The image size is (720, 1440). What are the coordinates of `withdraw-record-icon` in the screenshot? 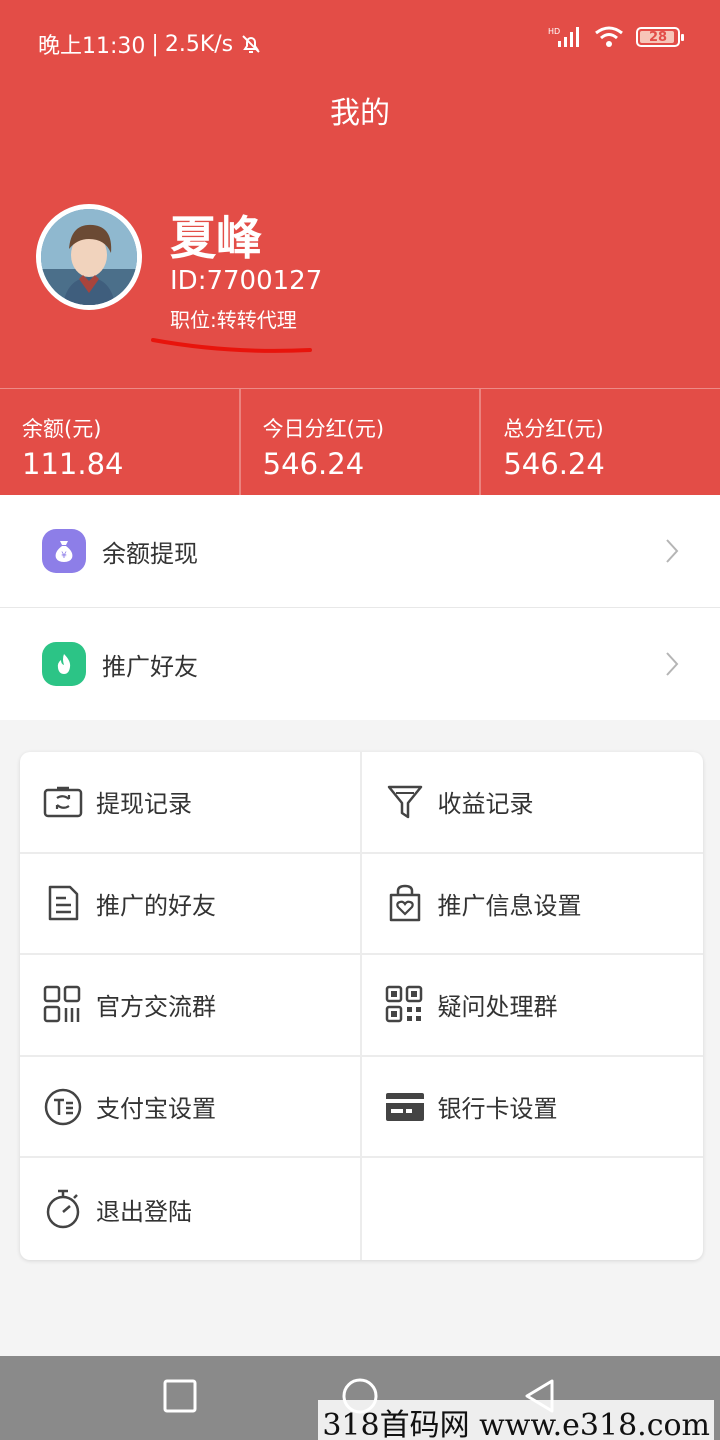 It's located at (63, 802).